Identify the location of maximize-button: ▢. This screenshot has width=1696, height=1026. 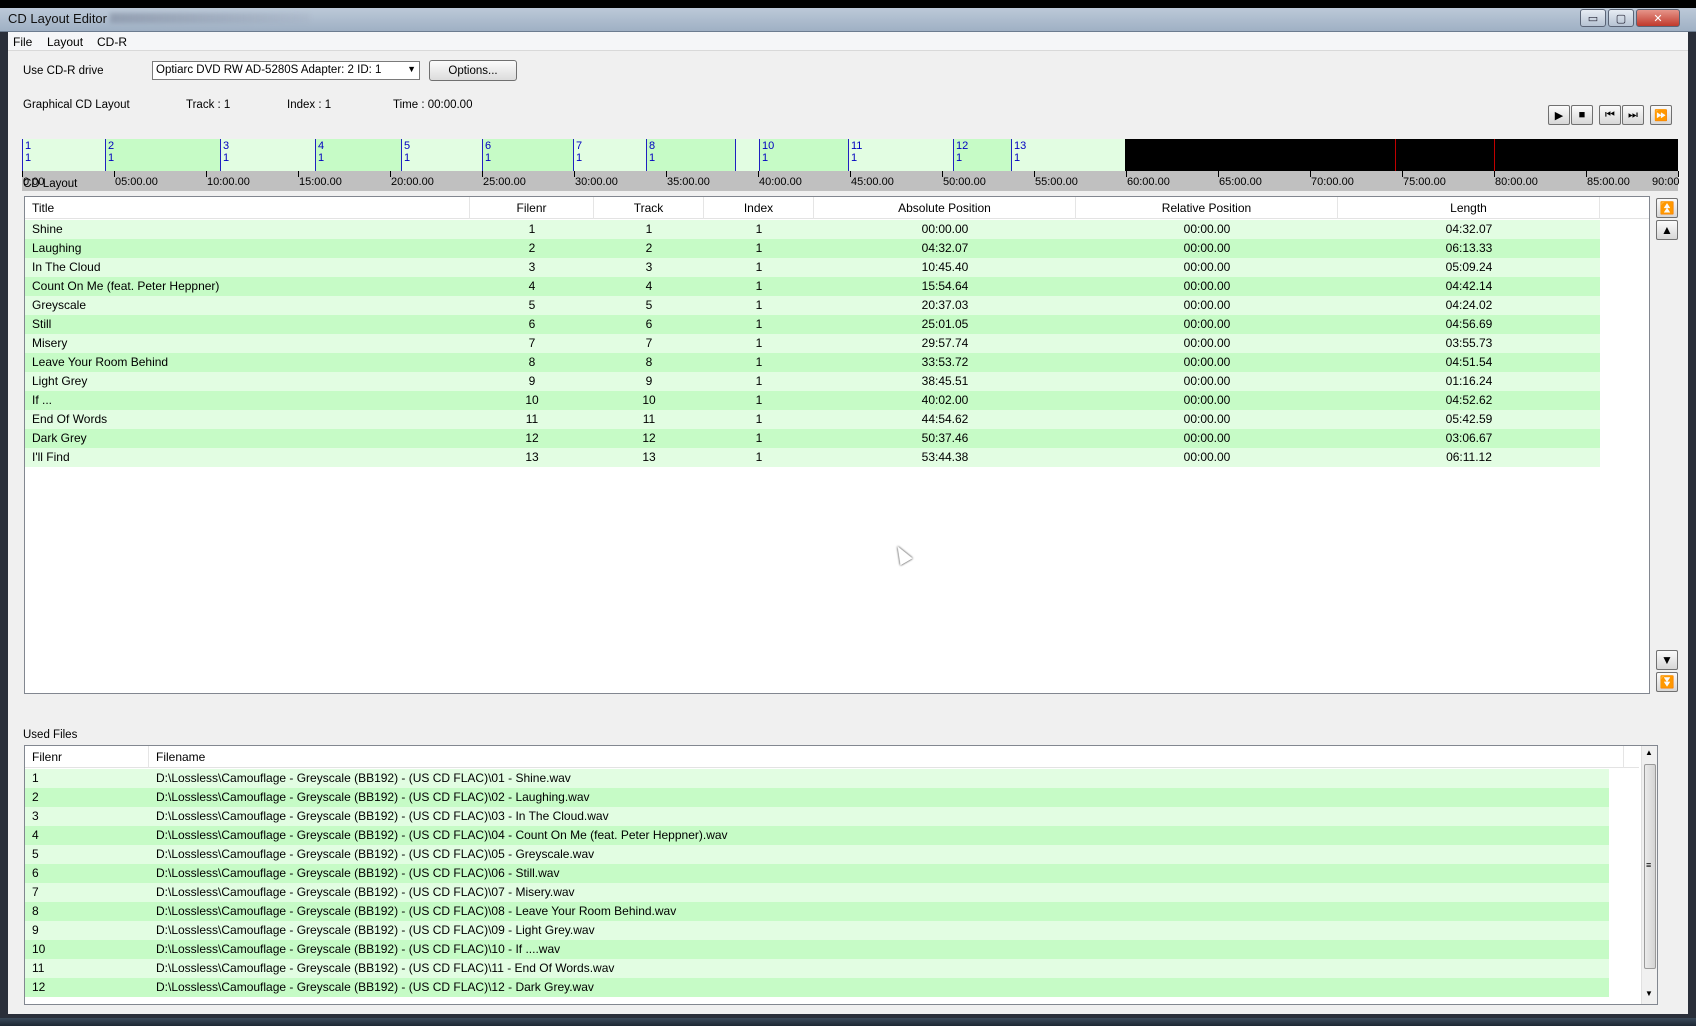
(1621, 18).